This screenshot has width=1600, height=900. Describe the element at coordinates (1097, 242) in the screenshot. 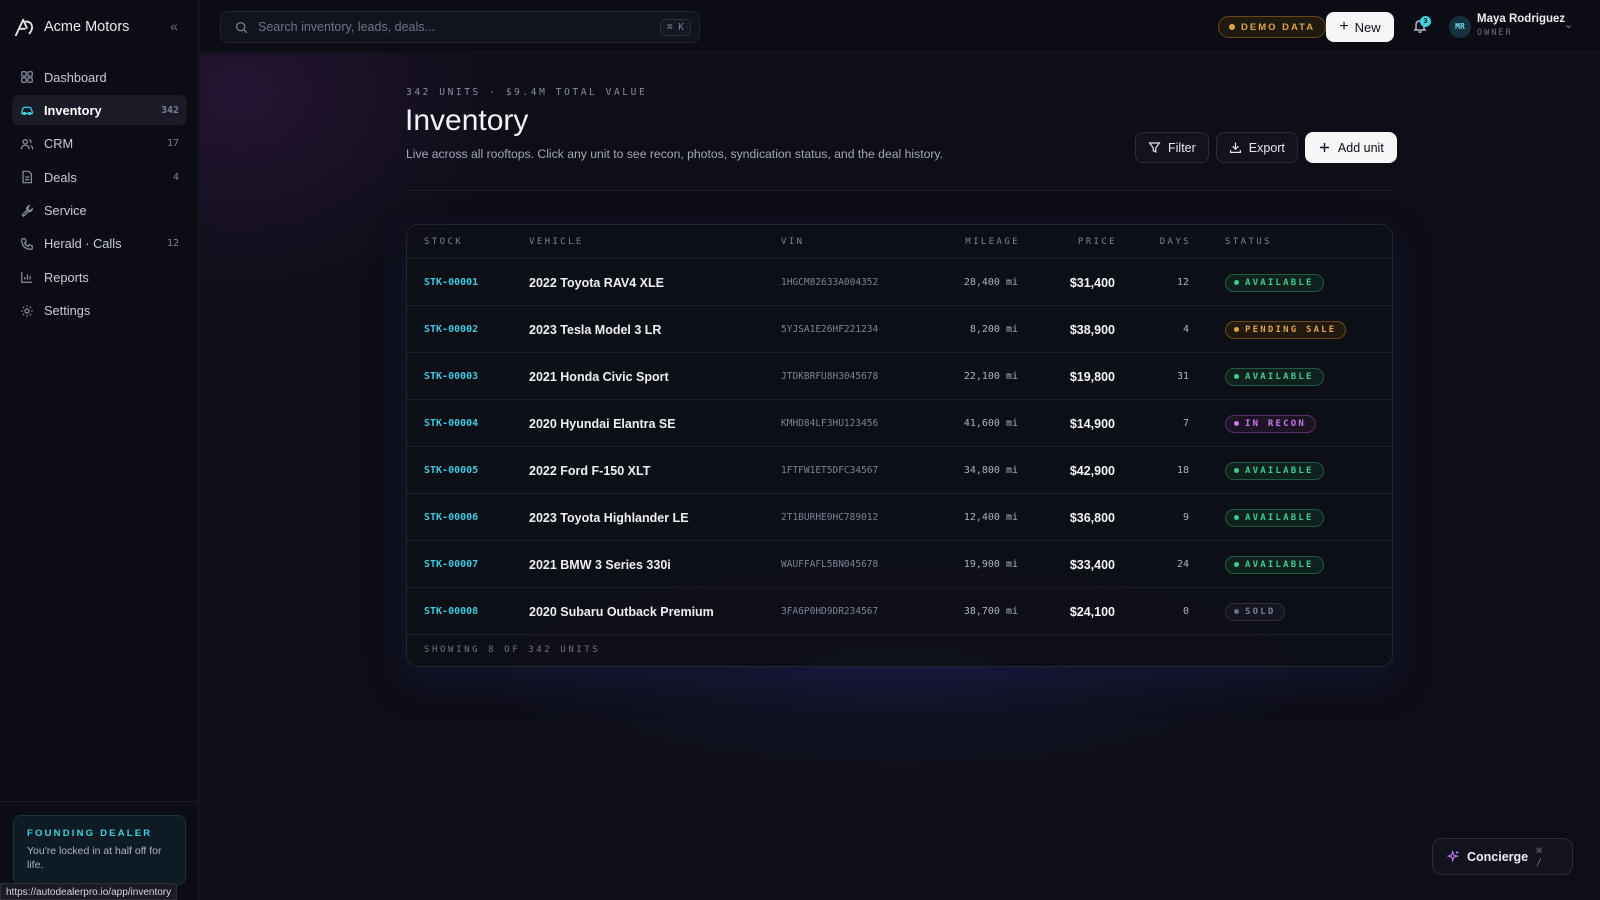

I see `column-header-price: PRICE` at that location.